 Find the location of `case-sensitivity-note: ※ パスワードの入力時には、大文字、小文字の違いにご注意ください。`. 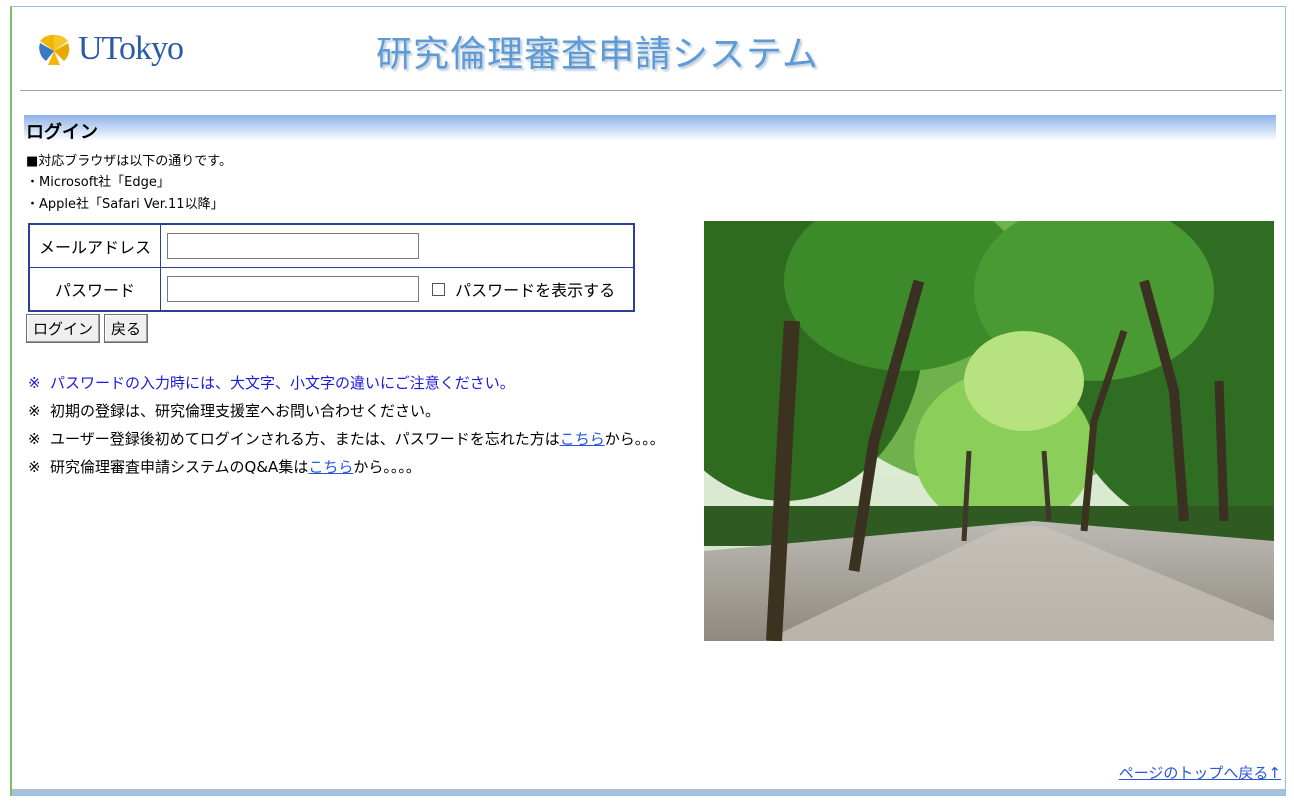

case-sensitivity-note: ※ パスワードの入力時には、大文字、小文字の違いにご注意ください。 is located at coordinates (368, 383).